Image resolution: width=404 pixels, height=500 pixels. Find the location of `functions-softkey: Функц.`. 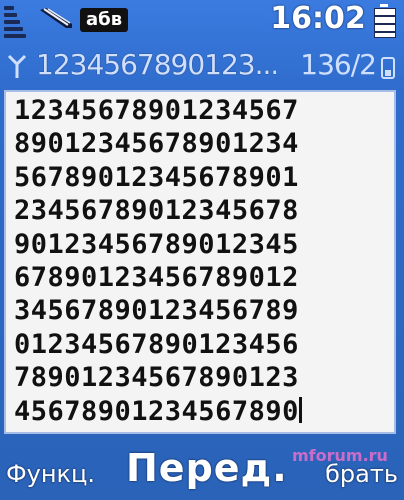

functions-softkey: Функц. is located at coordinates (50, 474).